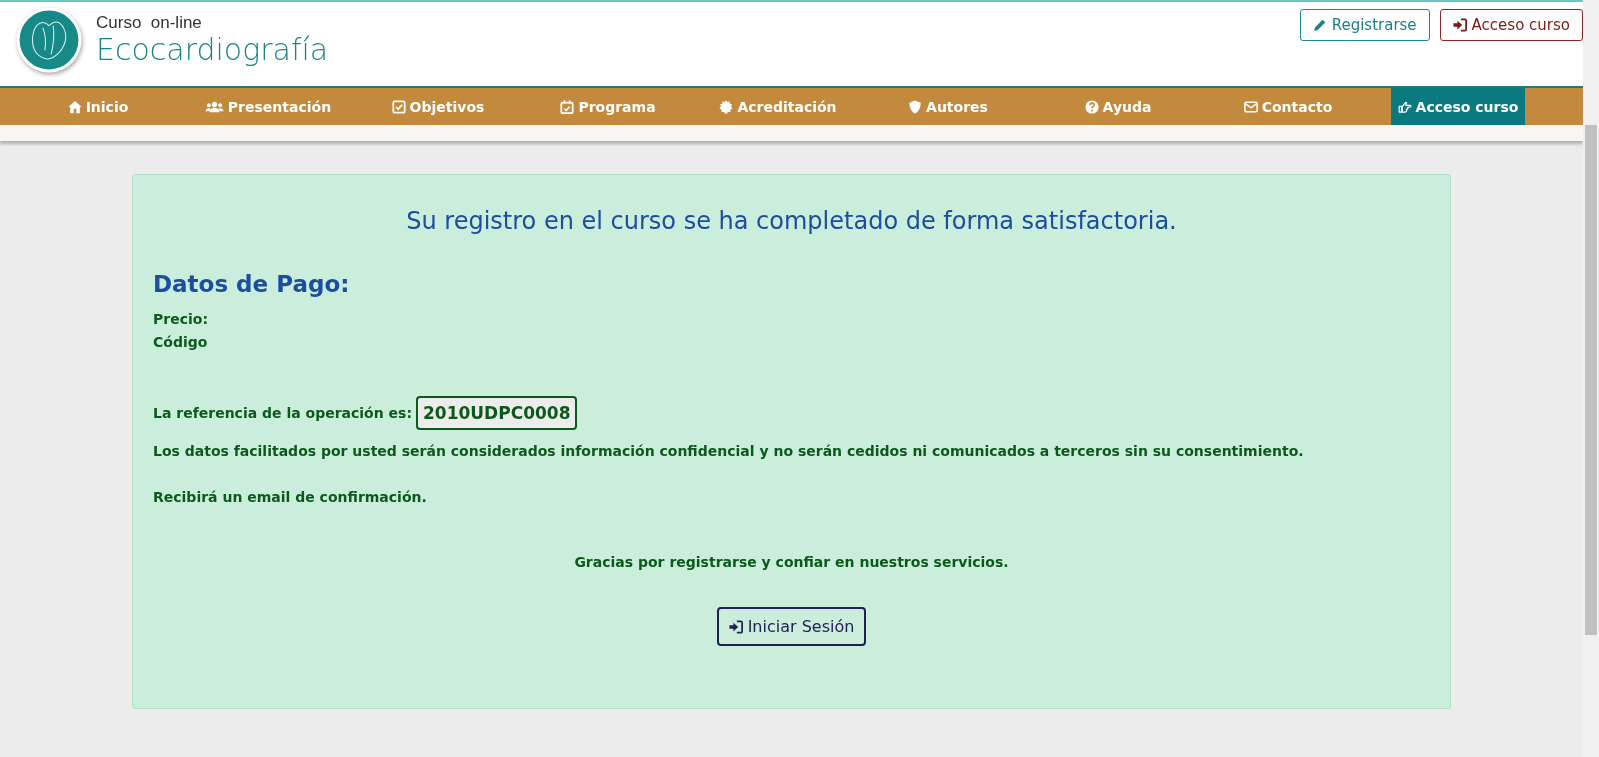 The height and width of the screenshot is (757, 1599). I want to click on checkbox-icon, so click(398, 106).